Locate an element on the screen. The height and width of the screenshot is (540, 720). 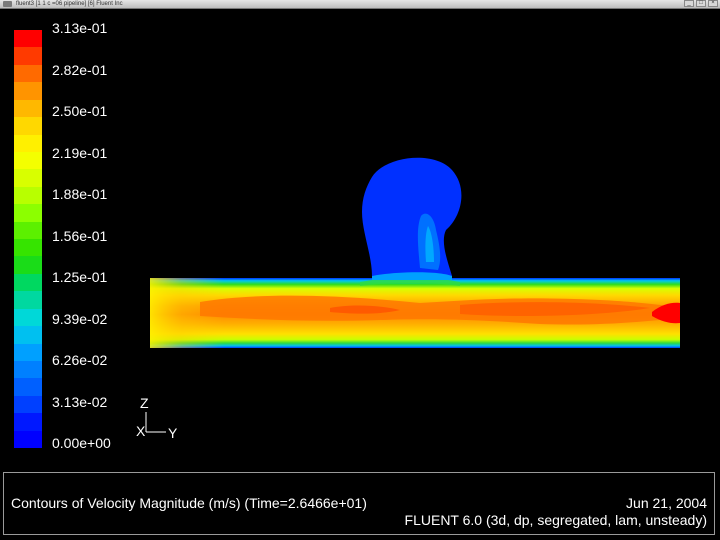
bulb-region is located at coordinates (412, 218).